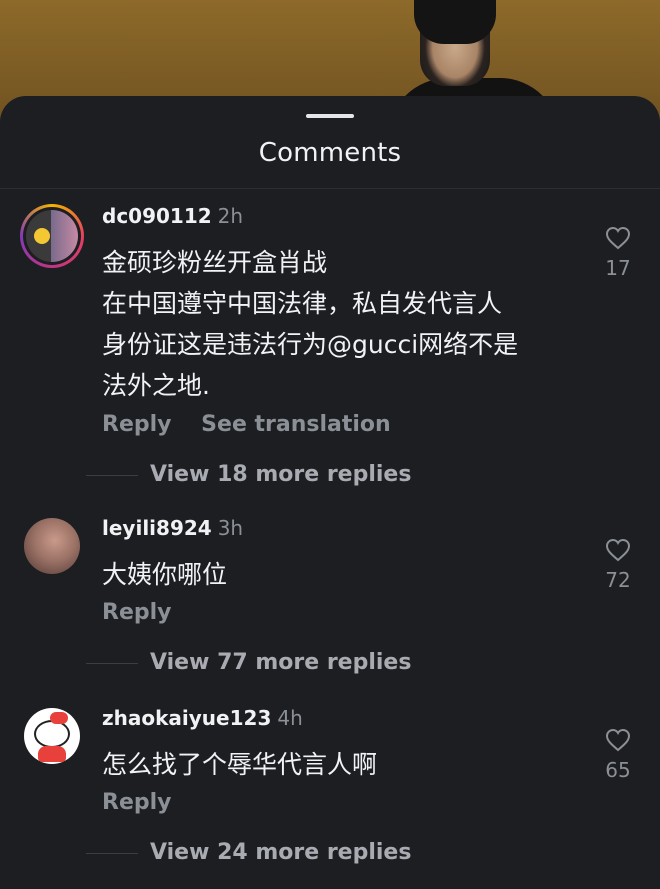 The width and height of the screenshot is (660, 889). What do you see at coordinates (618, 268) in the screenshot?
I see `like-count: 17` at bounding box center [618, 268].